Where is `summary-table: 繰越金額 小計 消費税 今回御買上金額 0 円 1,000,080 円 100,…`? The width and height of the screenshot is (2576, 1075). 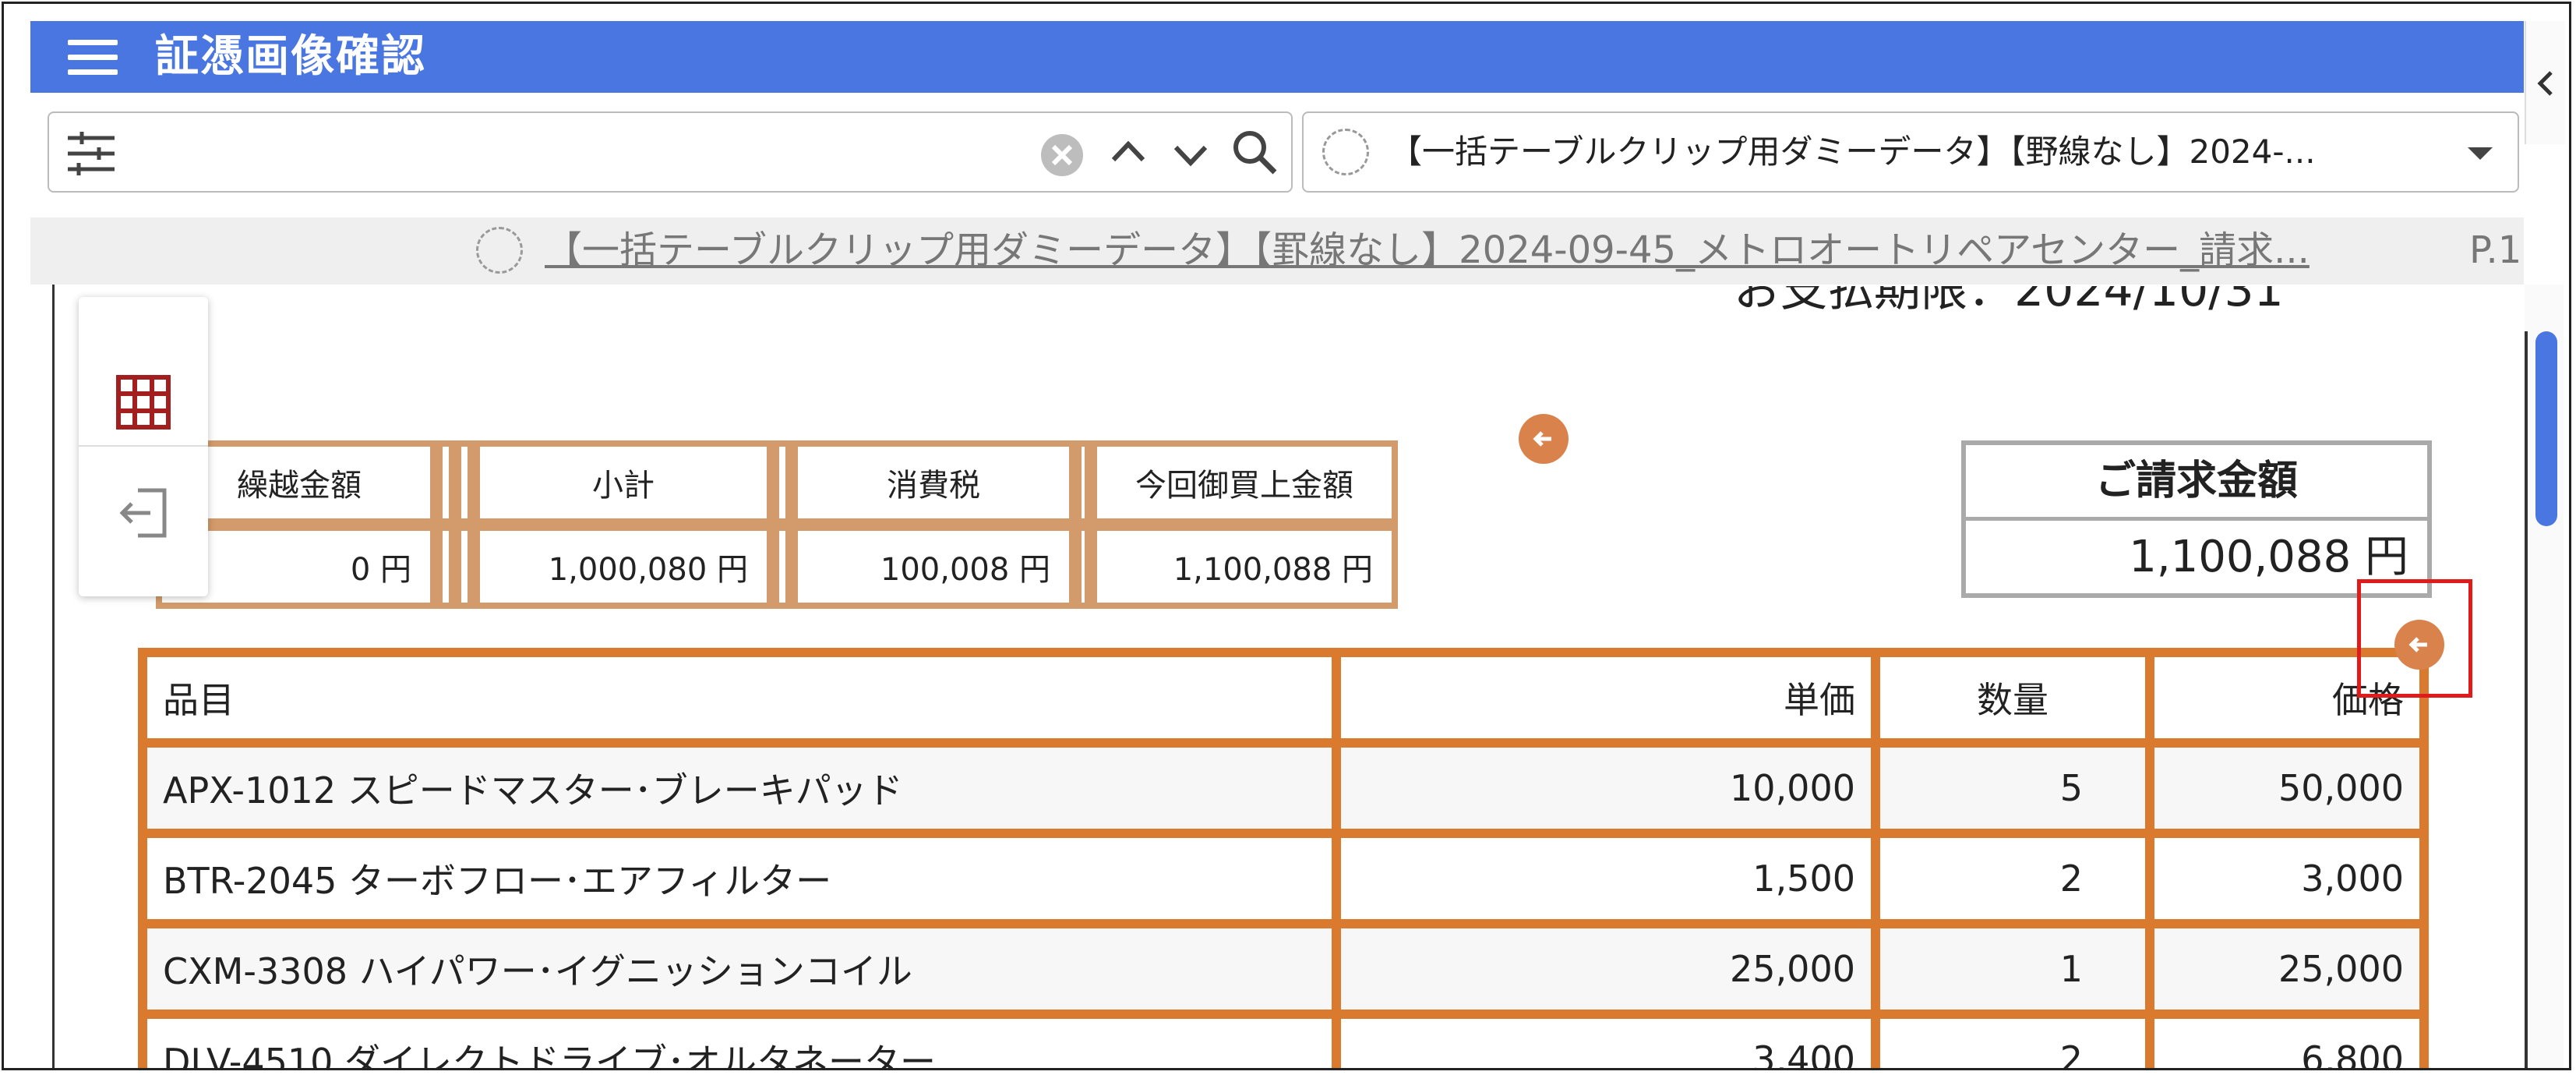
summary-table: 繰越金額 小計 消費税 今回御買上金額 0 円 1,000,080 円 100,… is located at coordinates (777, 524).